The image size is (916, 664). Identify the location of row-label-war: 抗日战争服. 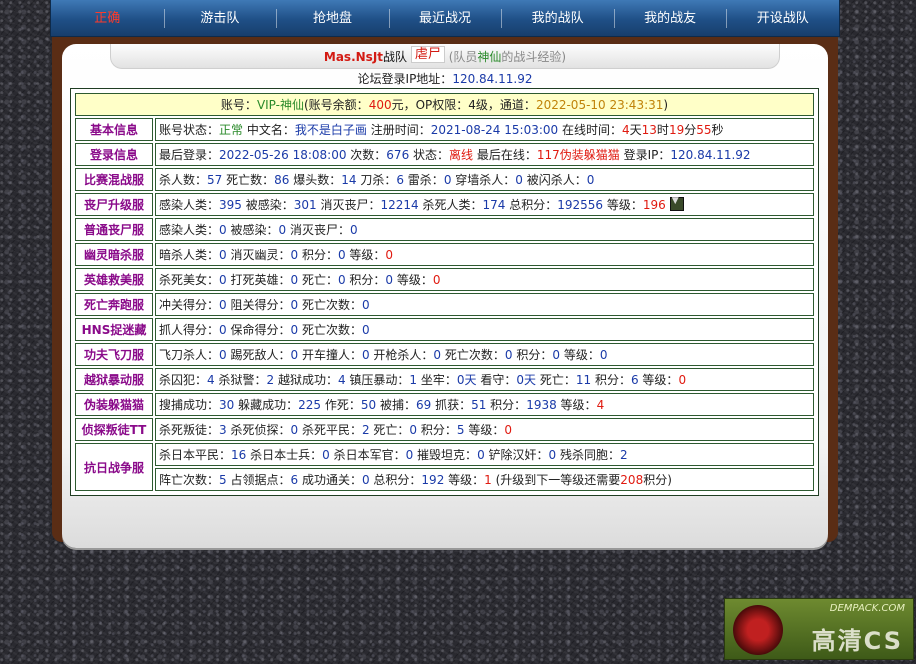
(114, 467).